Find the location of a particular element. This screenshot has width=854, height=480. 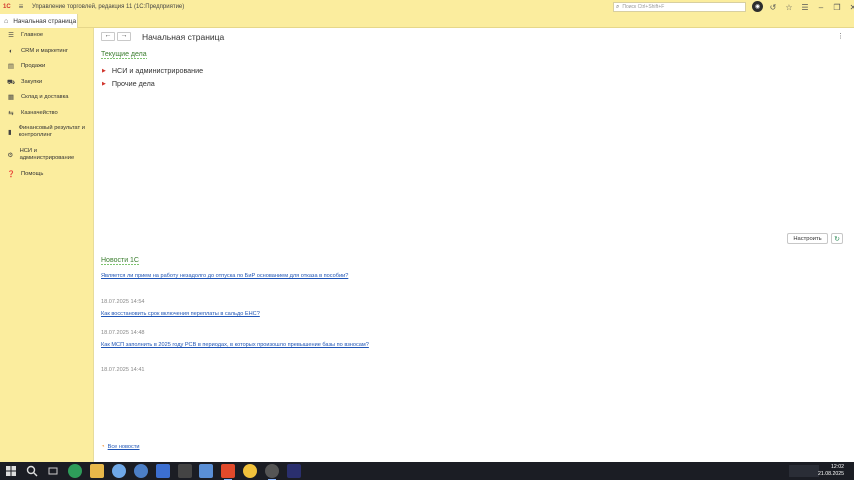

news-date: 18.07.2025 14:41 is located at coordinates (123, 370).